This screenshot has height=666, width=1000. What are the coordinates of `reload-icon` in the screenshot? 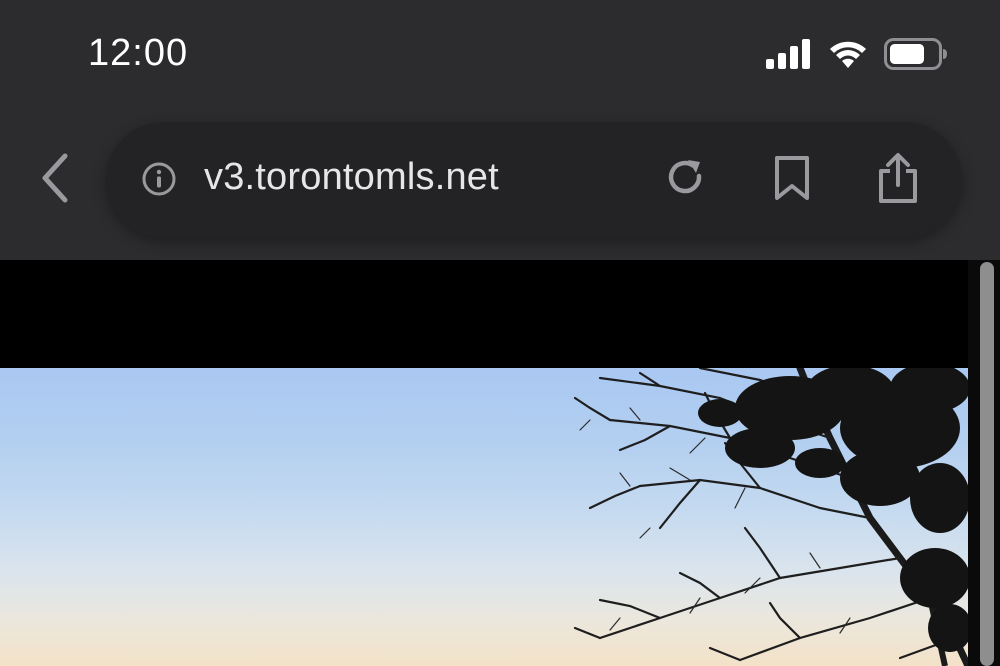 It's located at (686, 180).